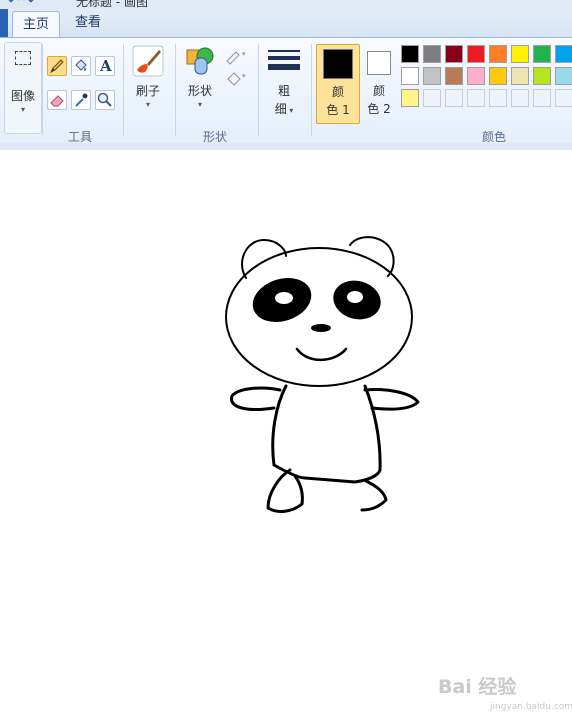  Describe the element at coordinates (4, 23) in the screenshot. I see `paint-menu-button` at that location.